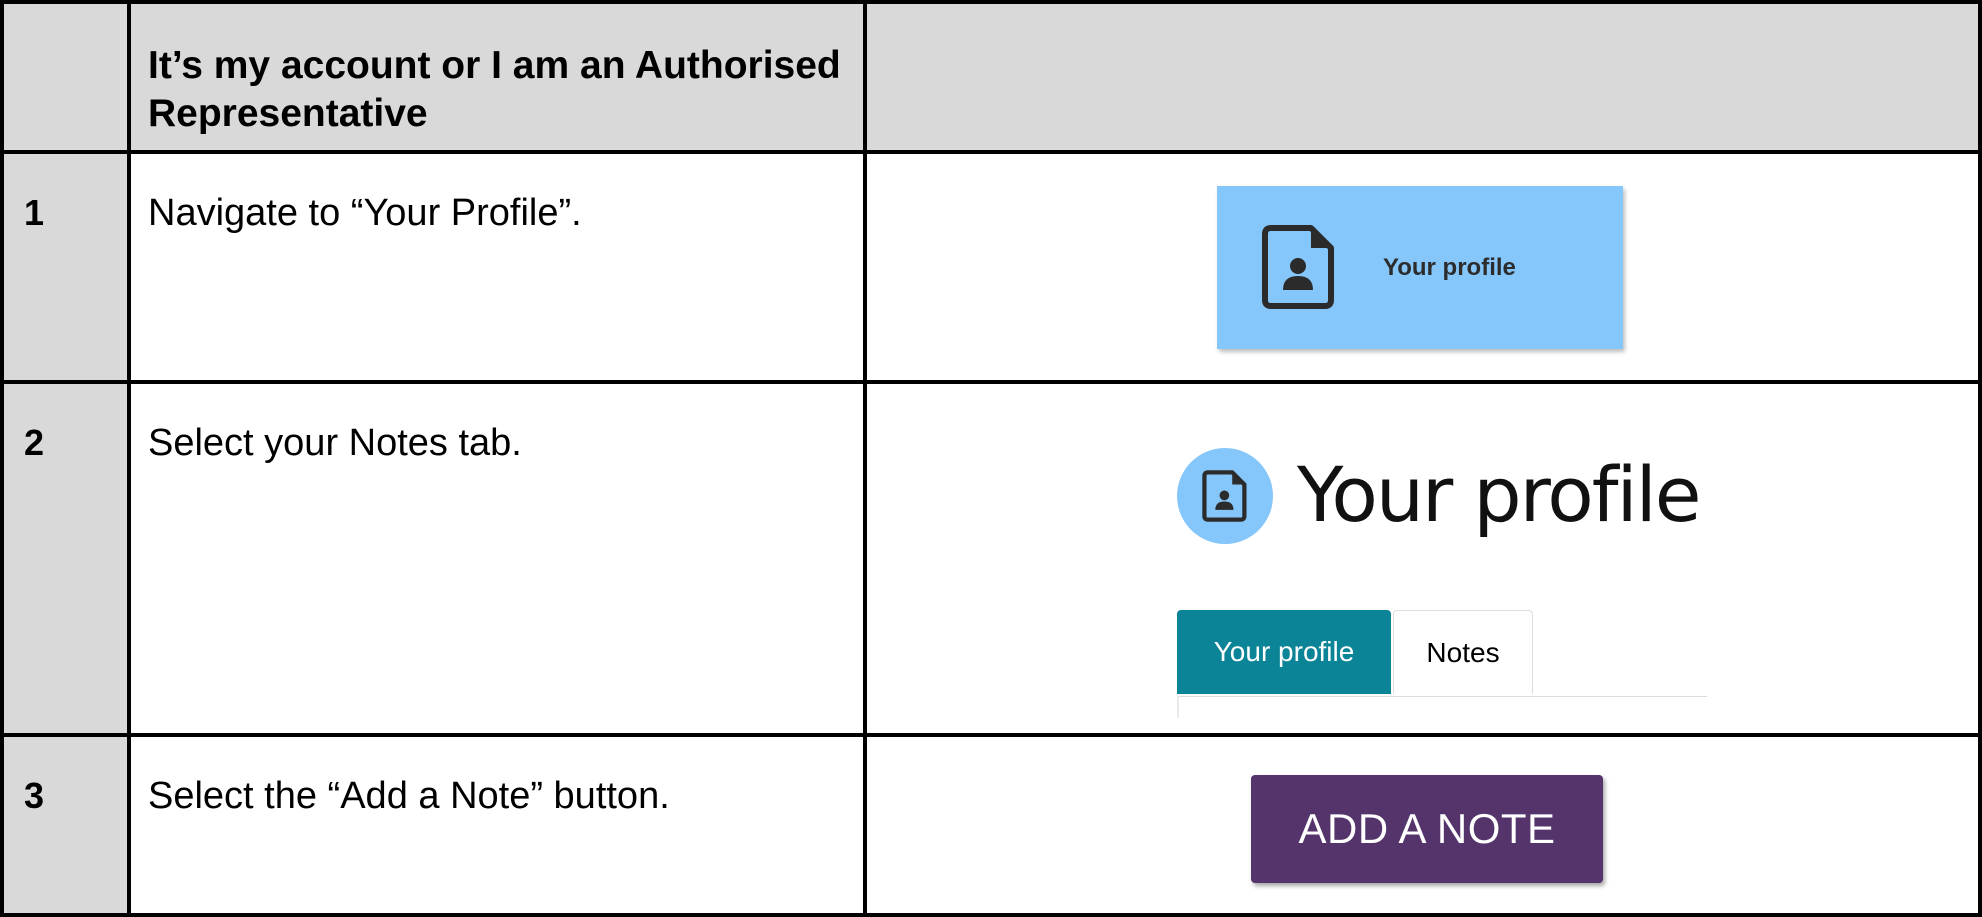 Image resolution: width=1982 pixels, height=917 pixels. Describe the element at coordinates (1499, 494) in the screenshot. I see `page-title: Your profile` at that location.